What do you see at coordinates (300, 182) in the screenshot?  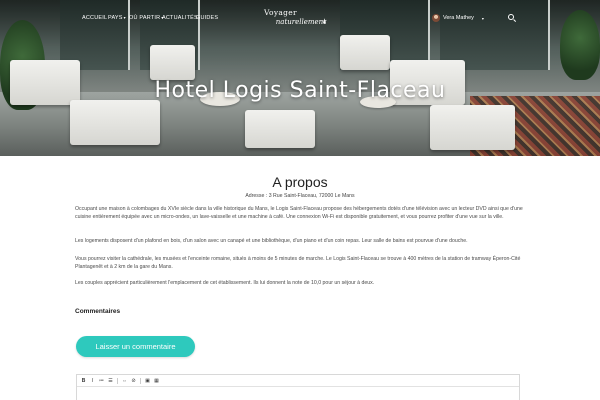 I see `about-heading: A propos` at bounding box center [300, 182].